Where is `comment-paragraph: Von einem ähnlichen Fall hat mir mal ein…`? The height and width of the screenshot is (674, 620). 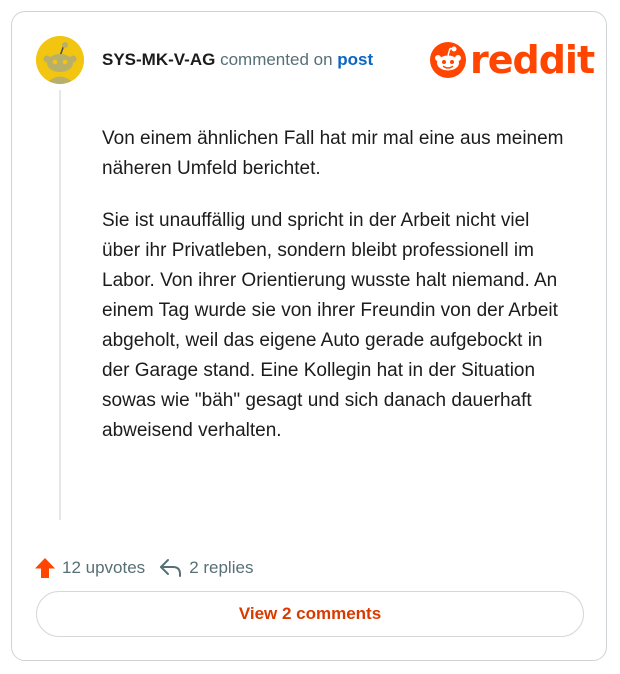
comment-paragraph: Von einem ähnlichen Fall hat mir mal ein… is located at coordinates (333, 153).